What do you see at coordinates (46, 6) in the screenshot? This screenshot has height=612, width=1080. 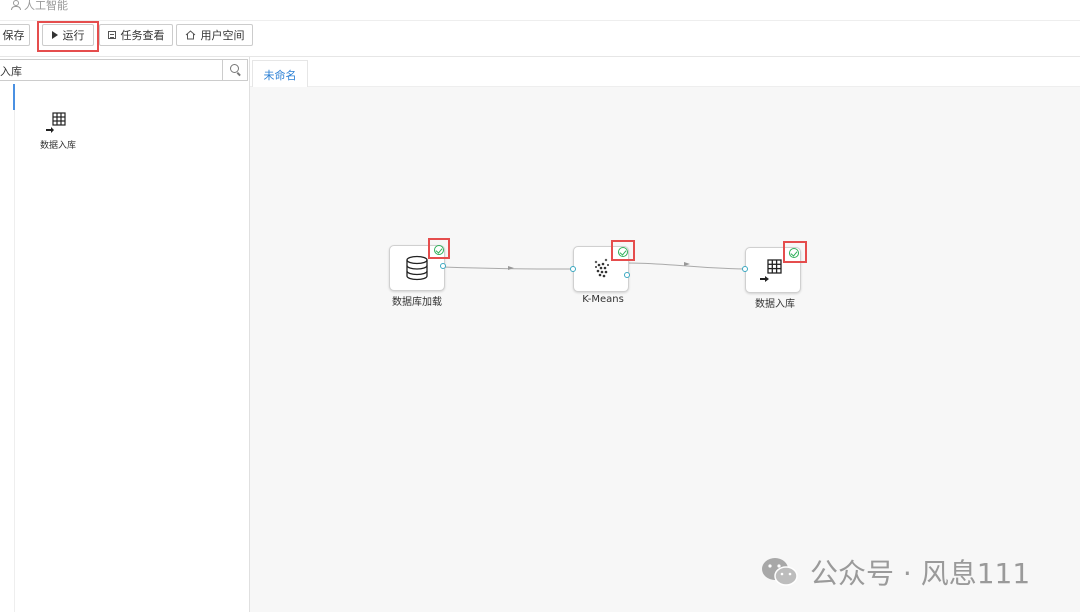 I see `breadcrumb-label: 人工智能` at bounding box center [46, 6].